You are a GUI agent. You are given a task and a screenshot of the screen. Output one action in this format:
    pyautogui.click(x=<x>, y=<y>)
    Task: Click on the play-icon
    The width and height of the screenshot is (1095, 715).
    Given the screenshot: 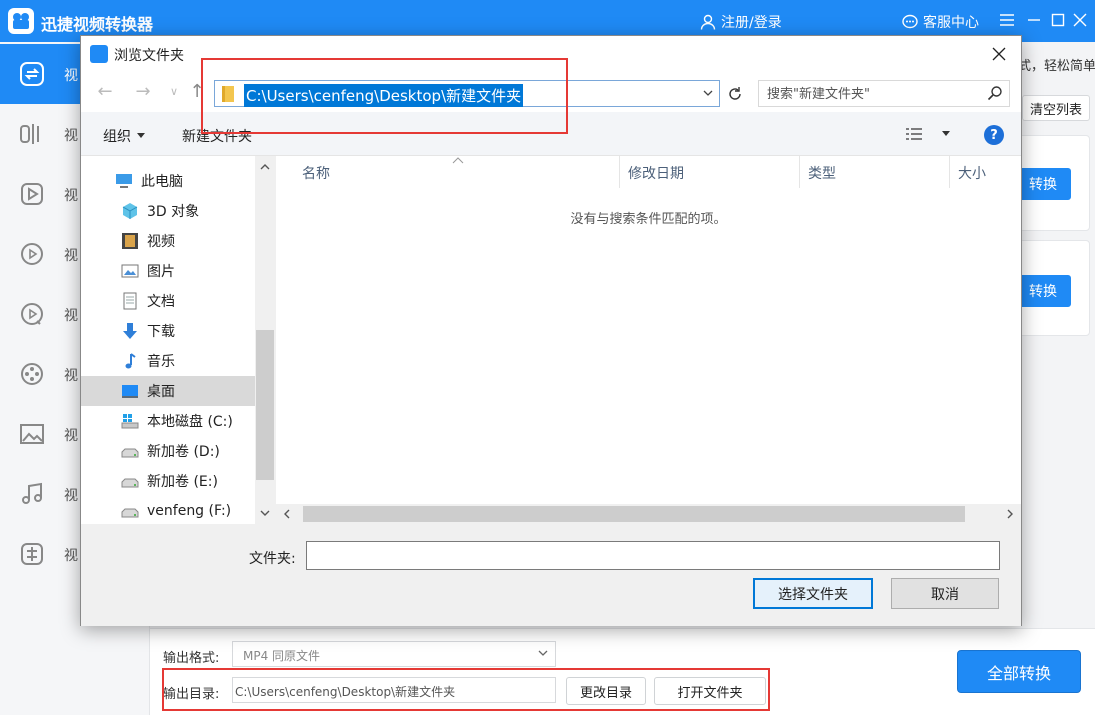 What is the action you would take?
    pyautogui.click(x=32, y=194)
    